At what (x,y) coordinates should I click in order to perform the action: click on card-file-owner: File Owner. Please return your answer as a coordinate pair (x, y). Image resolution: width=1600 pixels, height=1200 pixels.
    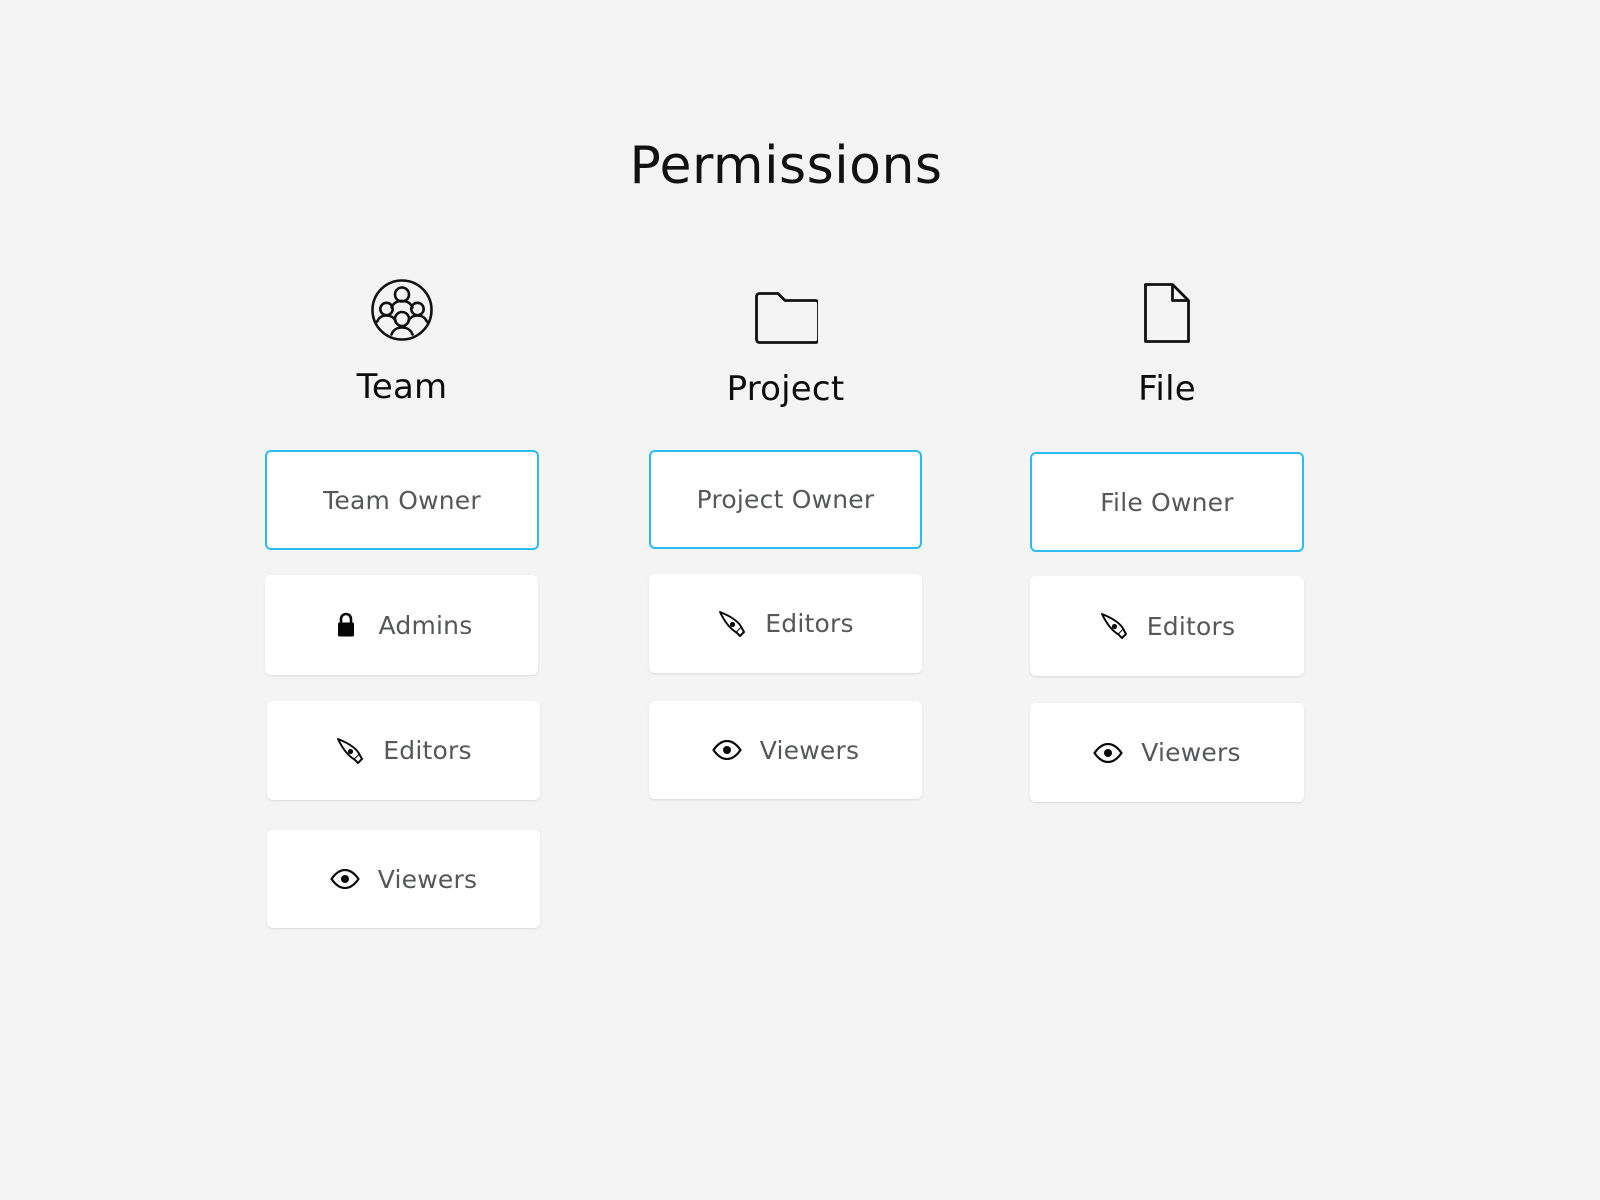
    Looking at the image, I should click on (1167, 502).